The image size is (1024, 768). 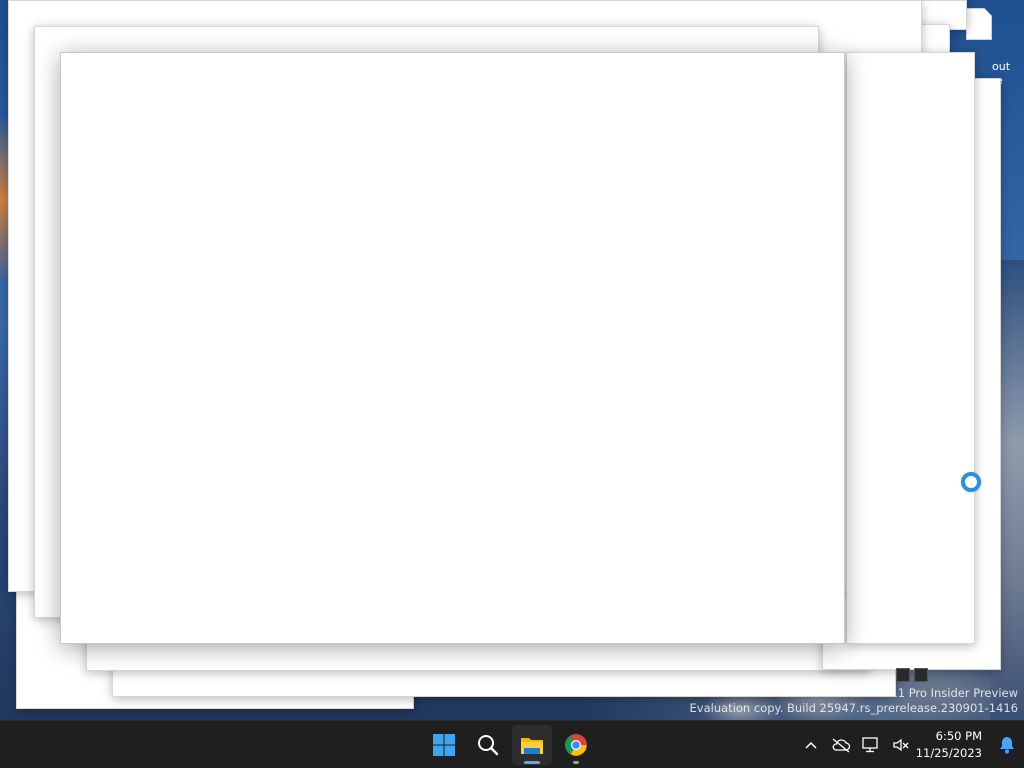 What do you see at coordinates (953, 745) in the screenshot?
I see `clock-button: 6:50 PM 11/25/2023` at bounding box center [953, 745].